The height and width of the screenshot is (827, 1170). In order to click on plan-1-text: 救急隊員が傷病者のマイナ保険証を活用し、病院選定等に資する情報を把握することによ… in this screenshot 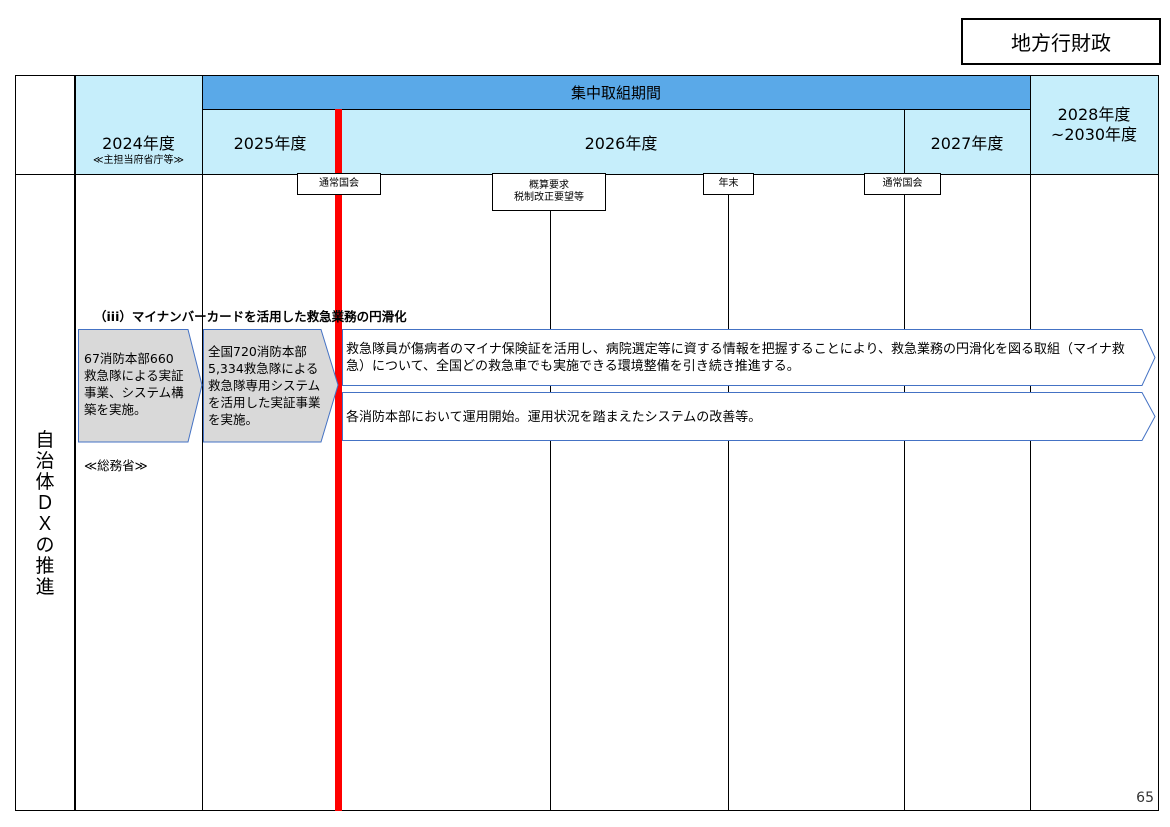, I will do `click(735, 358)`.